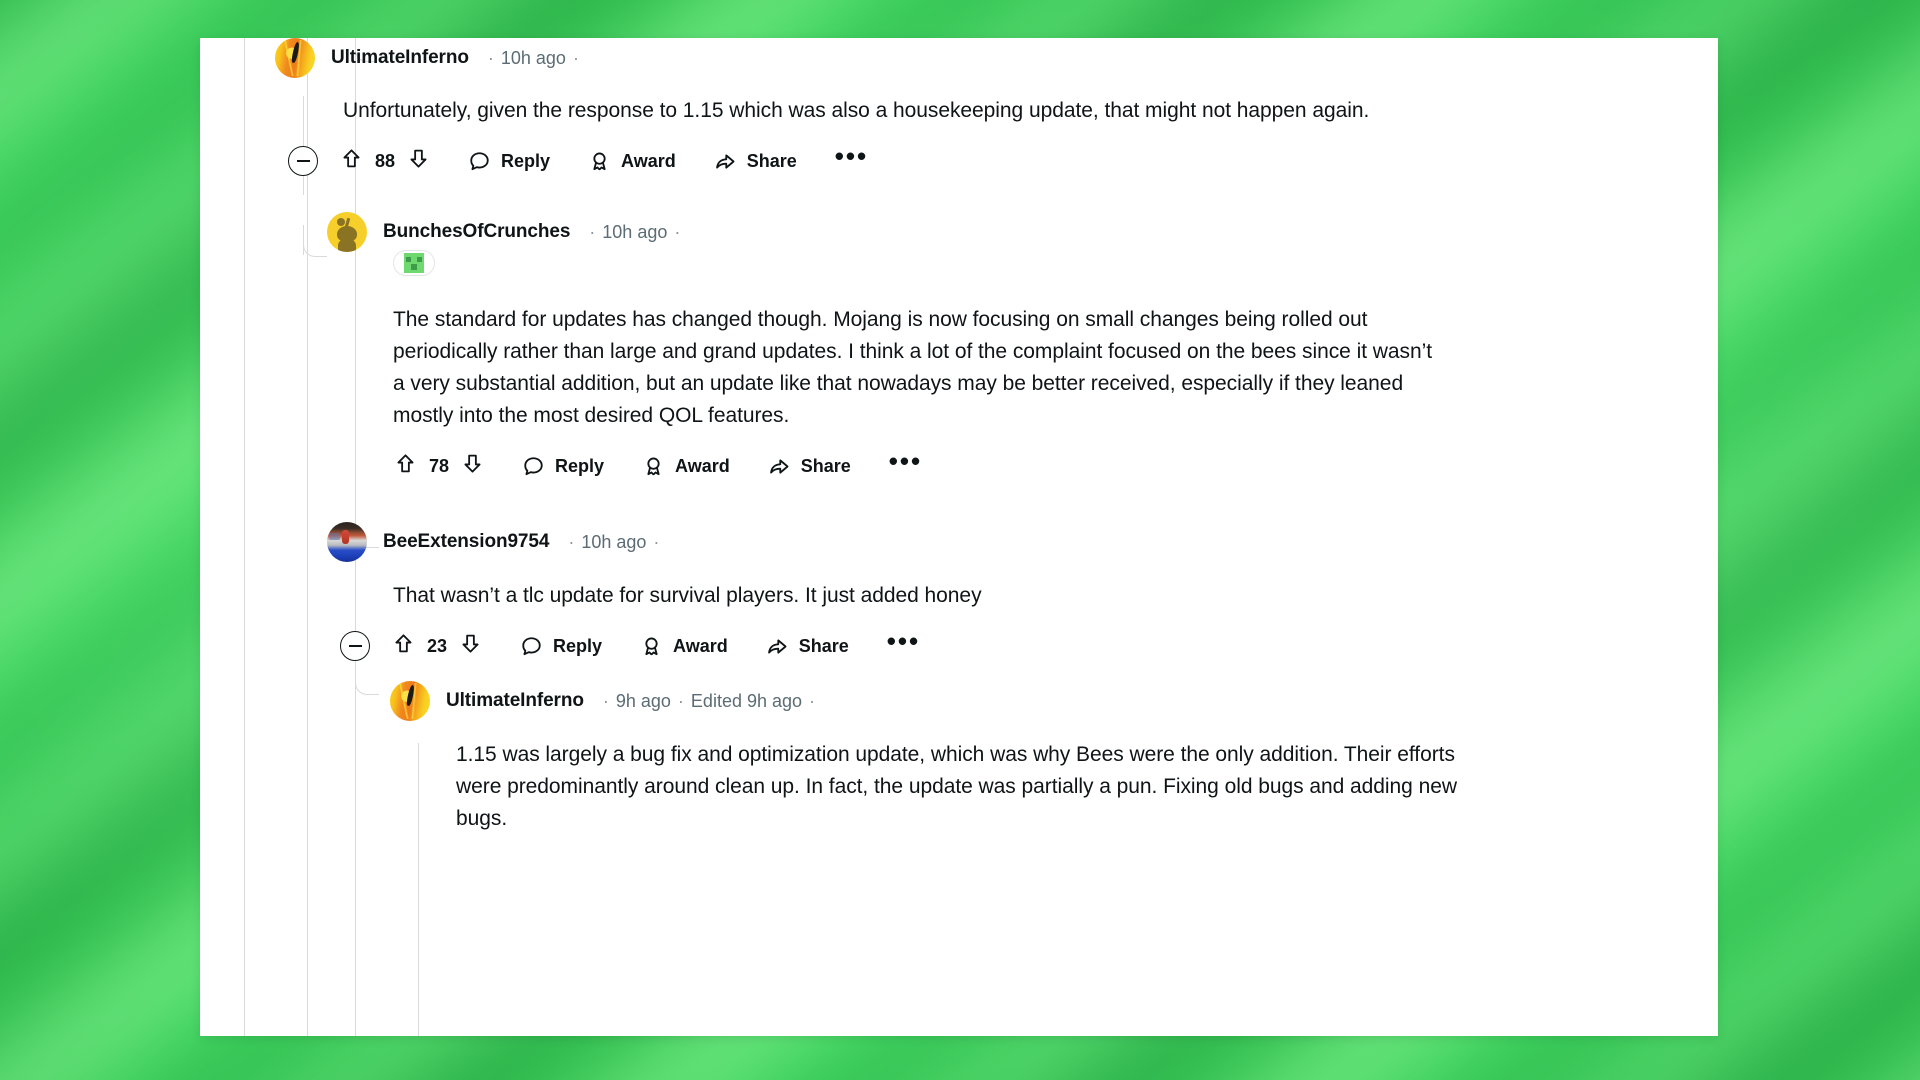 Image resolution: width=1920 pixels, height=1080 pixels. Describe the element at coordinates (643, 700) in the screenshot. I see `comment-timestamp: 9h ago` at that location.